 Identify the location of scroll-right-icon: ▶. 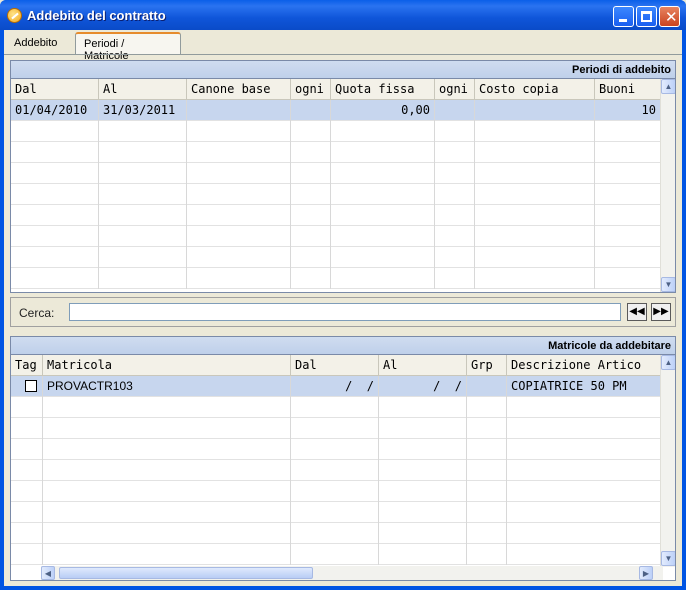
(646, 573).